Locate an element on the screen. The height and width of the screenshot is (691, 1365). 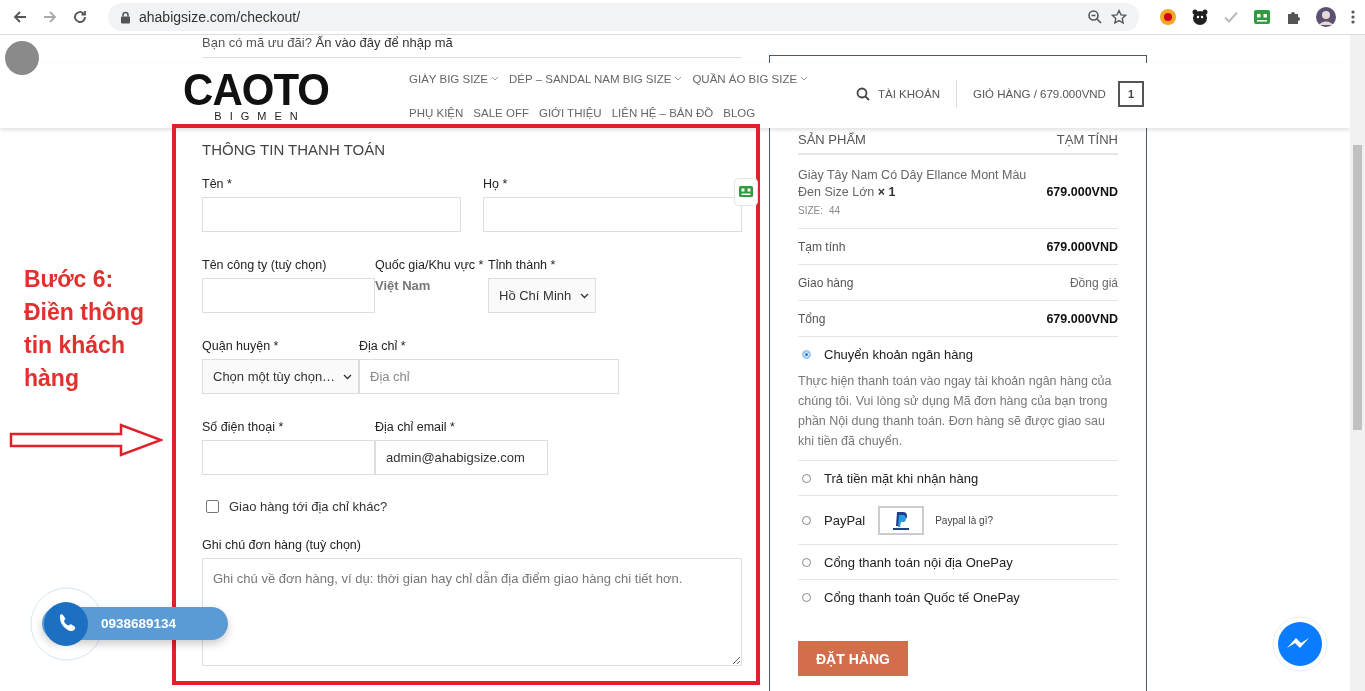
logo-tagline: BIGMEN is located at coordinates (259, 115).